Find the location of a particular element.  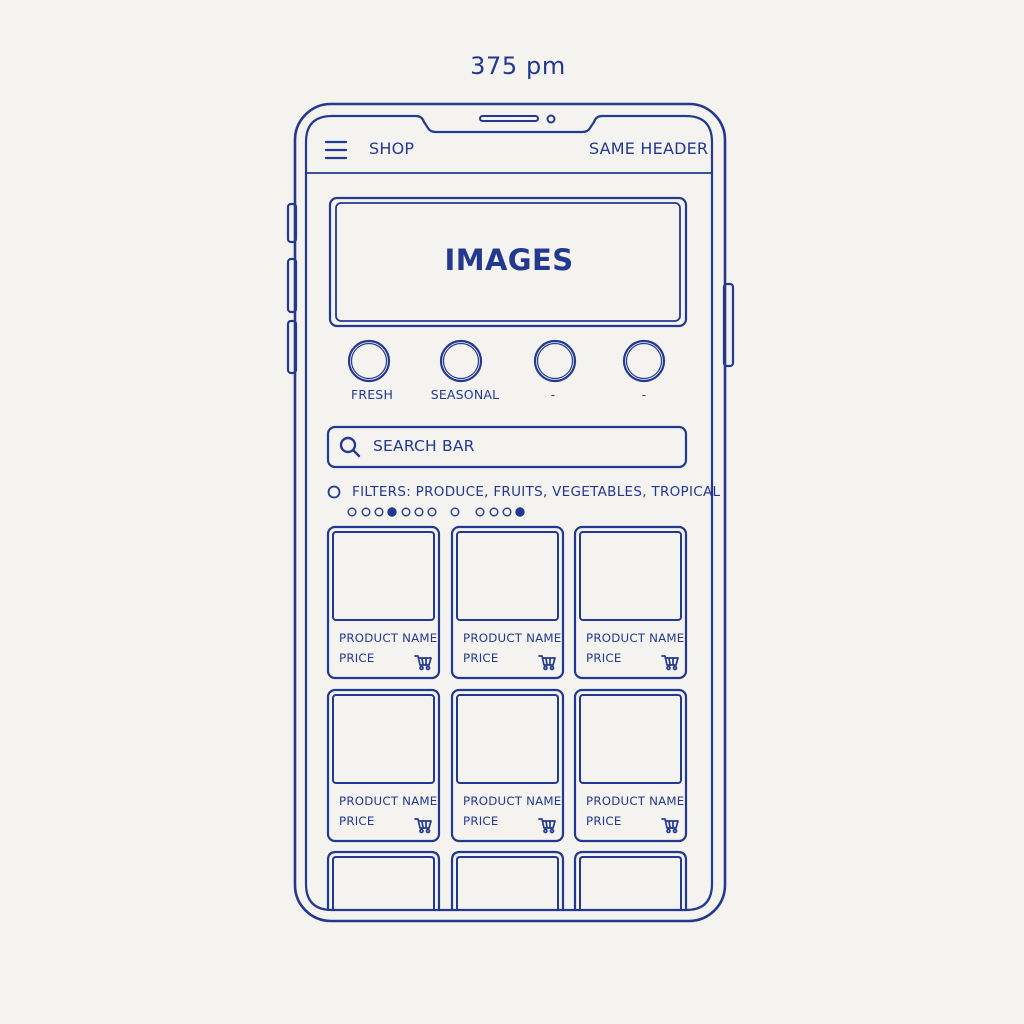

hero-images-label: IMAGES is located at coordinates (509, 260).